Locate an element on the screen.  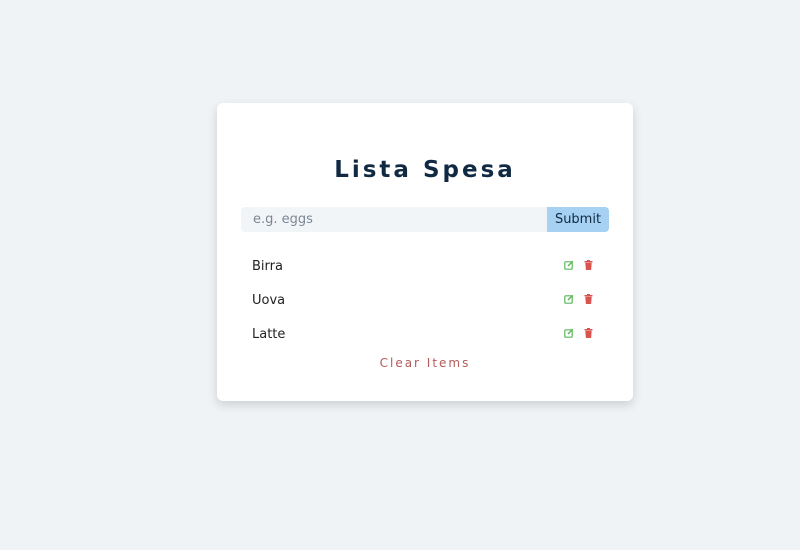
page-title: Lista Spesa is located at coordinates (425, 170).